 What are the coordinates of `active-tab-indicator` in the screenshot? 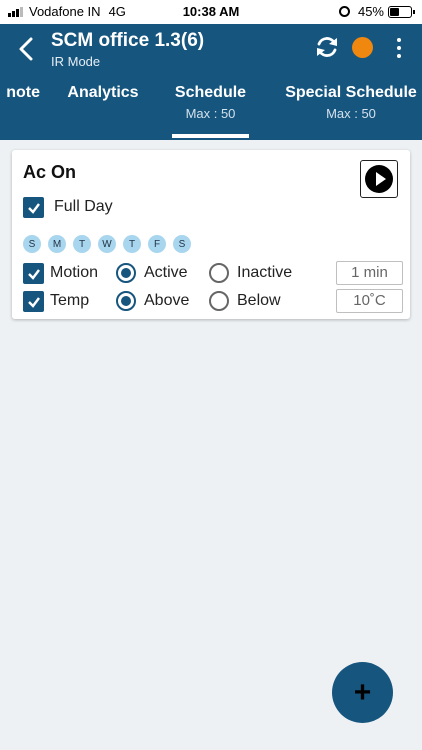 It's located at (210, 136).